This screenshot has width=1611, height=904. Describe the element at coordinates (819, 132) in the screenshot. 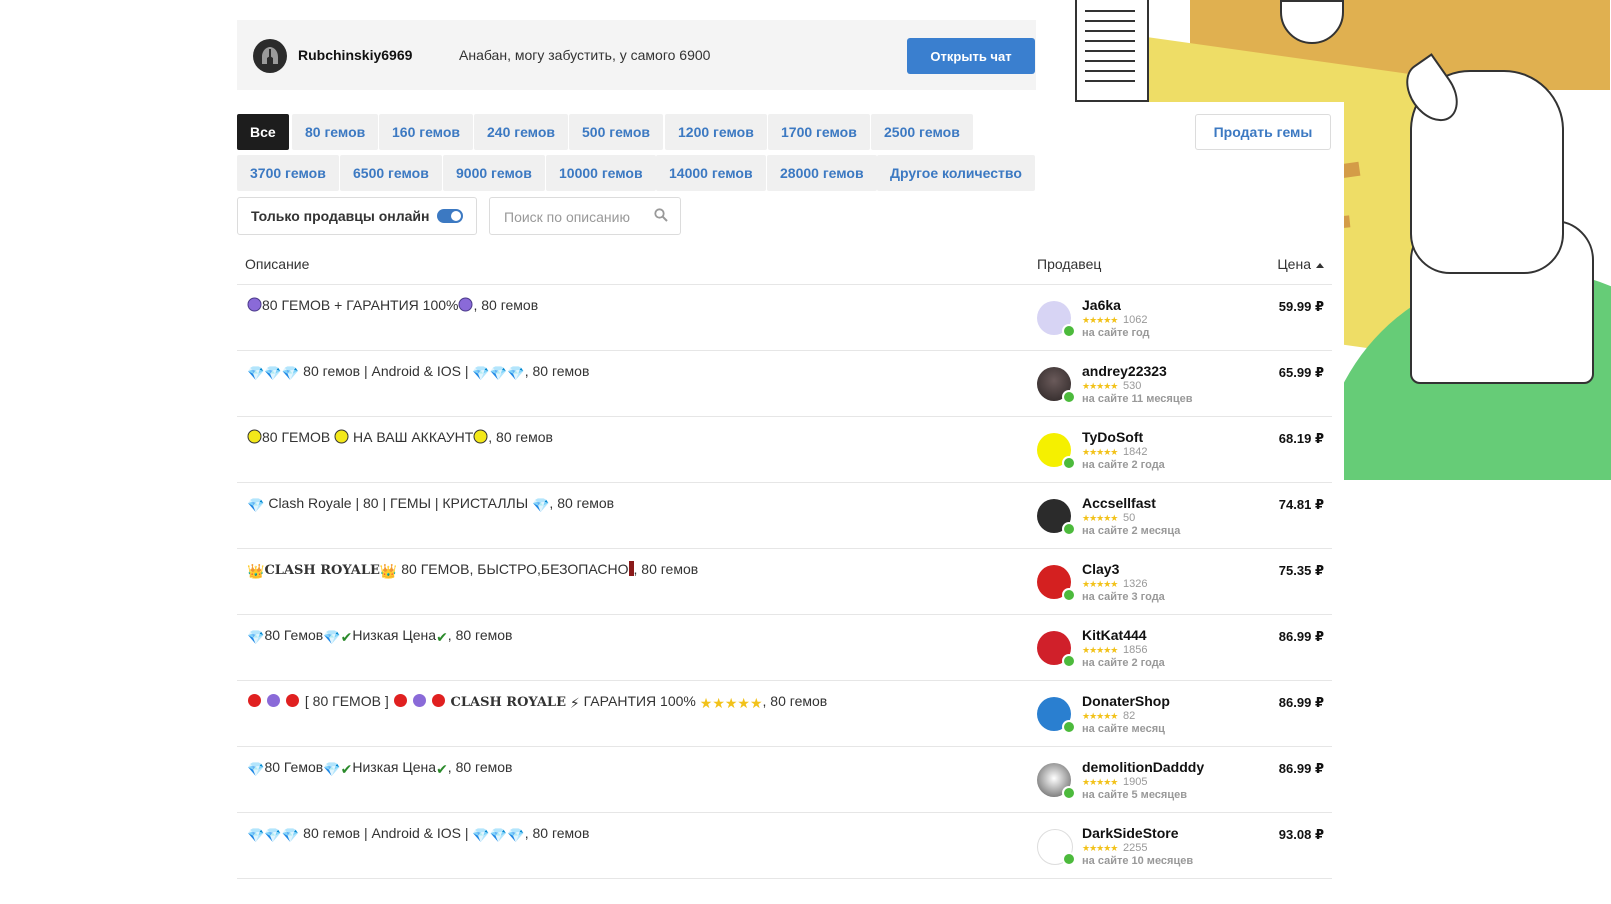

I see `chip-1700: 1700 гемов` at that location.